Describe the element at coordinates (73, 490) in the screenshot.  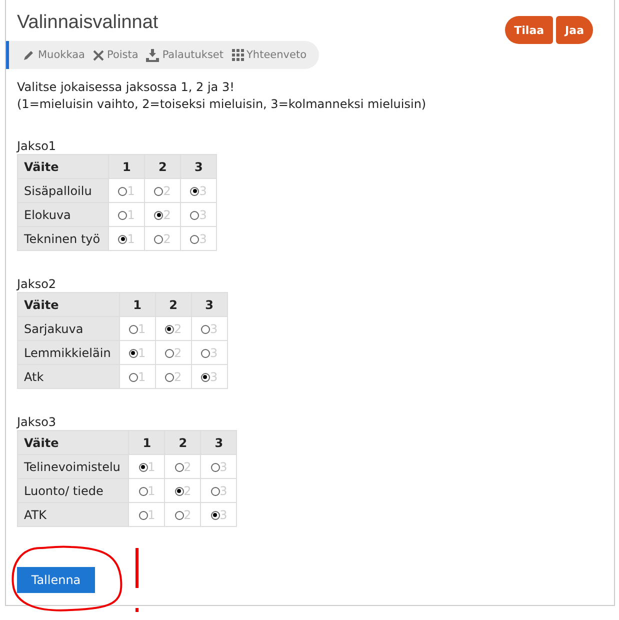
I see `row-label: Luonto/ tiede` at that location.